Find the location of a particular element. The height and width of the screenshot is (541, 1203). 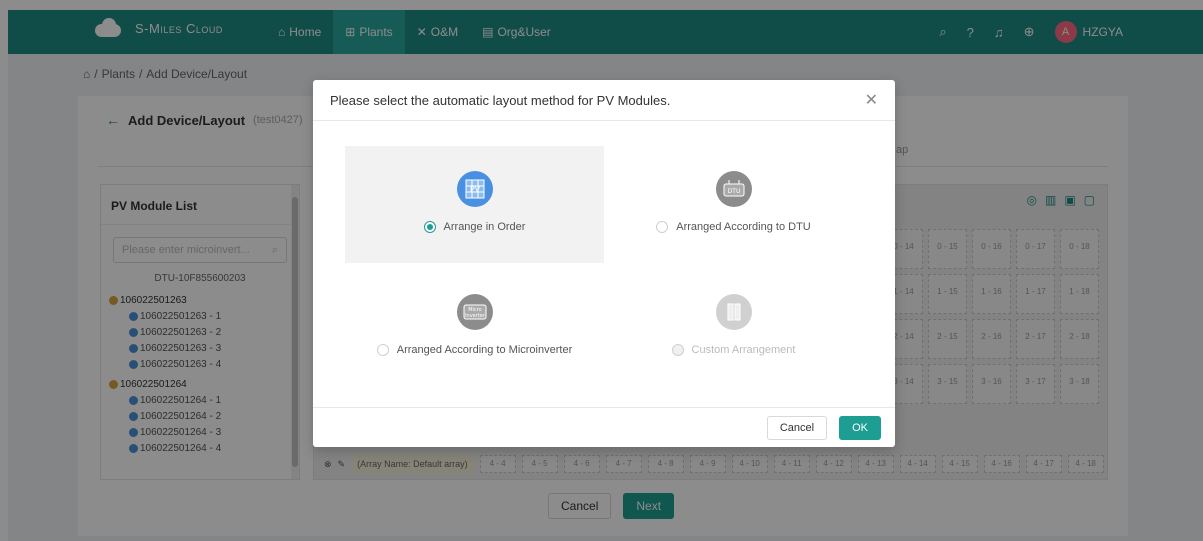

svg-text: Inverter is located at coordinates (475, 316).